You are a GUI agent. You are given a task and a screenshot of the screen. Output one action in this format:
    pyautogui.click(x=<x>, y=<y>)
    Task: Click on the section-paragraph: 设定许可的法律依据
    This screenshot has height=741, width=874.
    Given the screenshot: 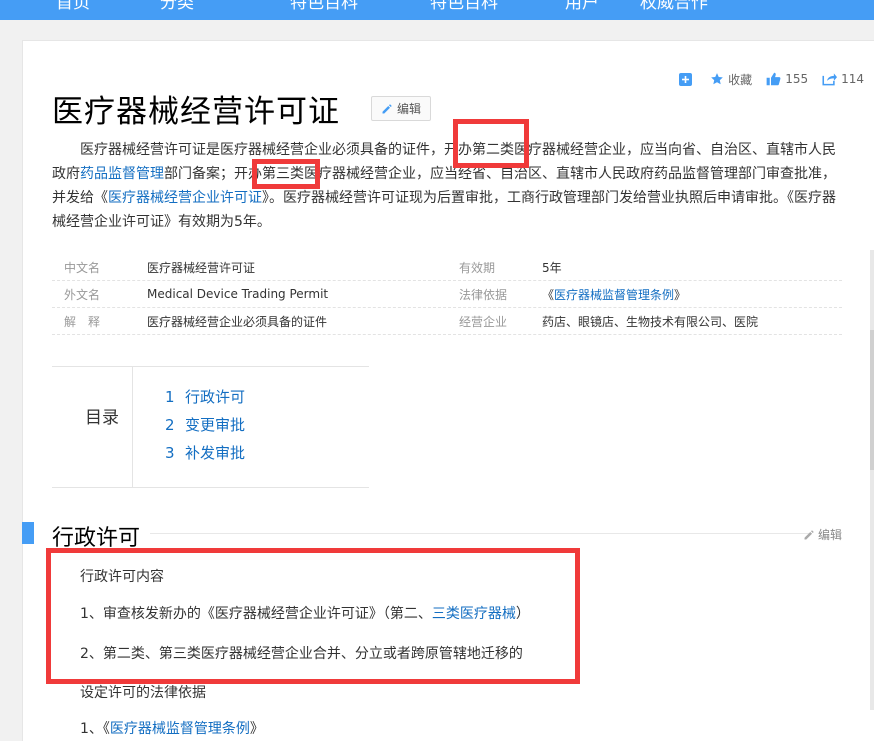 What is the action you would take?
    pyautogui.click(x=143, y=693)
    